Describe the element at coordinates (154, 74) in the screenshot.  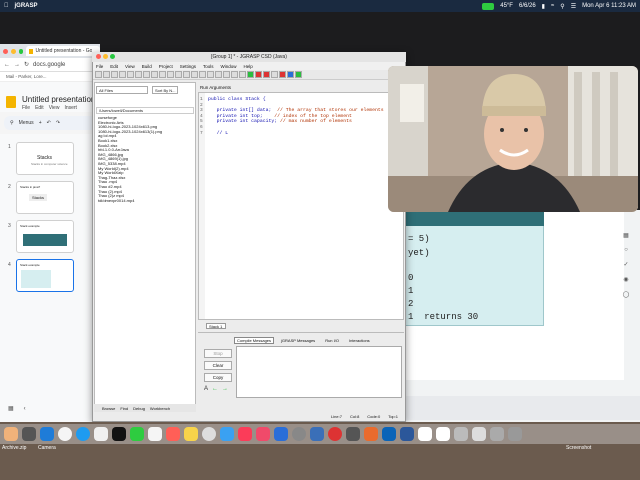
I see `find-icon` at that location.